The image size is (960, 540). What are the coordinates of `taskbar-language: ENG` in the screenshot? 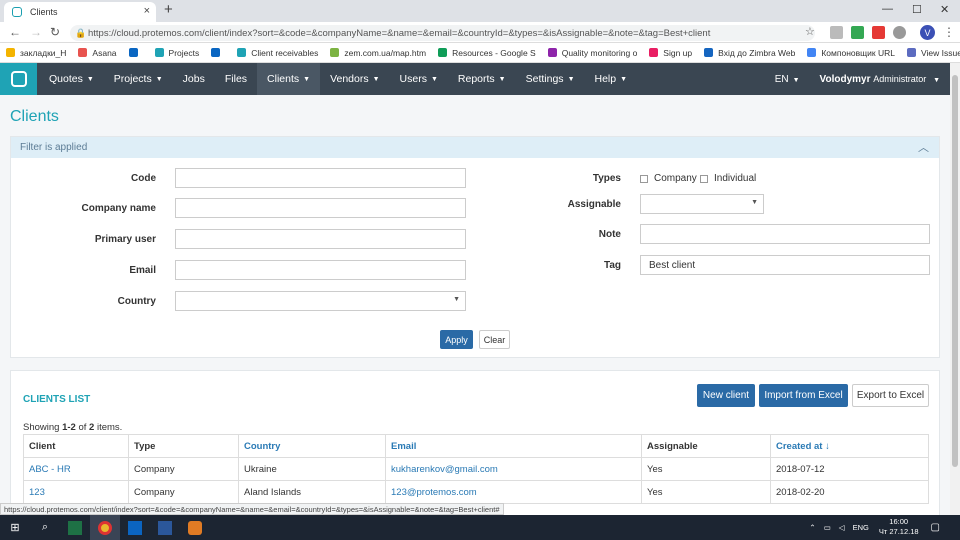 It's located at (861, 527).